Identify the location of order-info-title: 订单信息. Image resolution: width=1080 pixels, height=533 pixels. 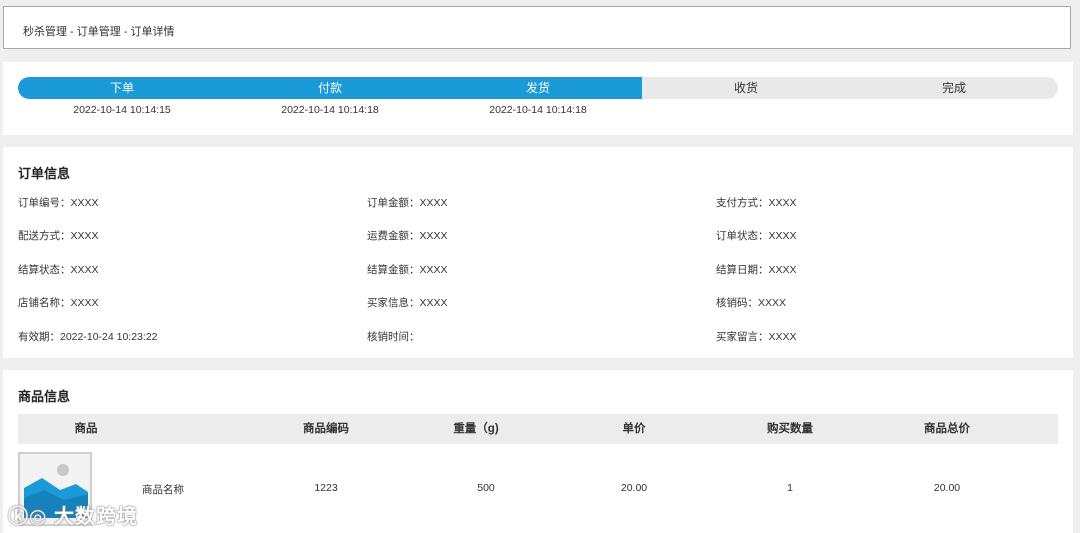
(44, 173).